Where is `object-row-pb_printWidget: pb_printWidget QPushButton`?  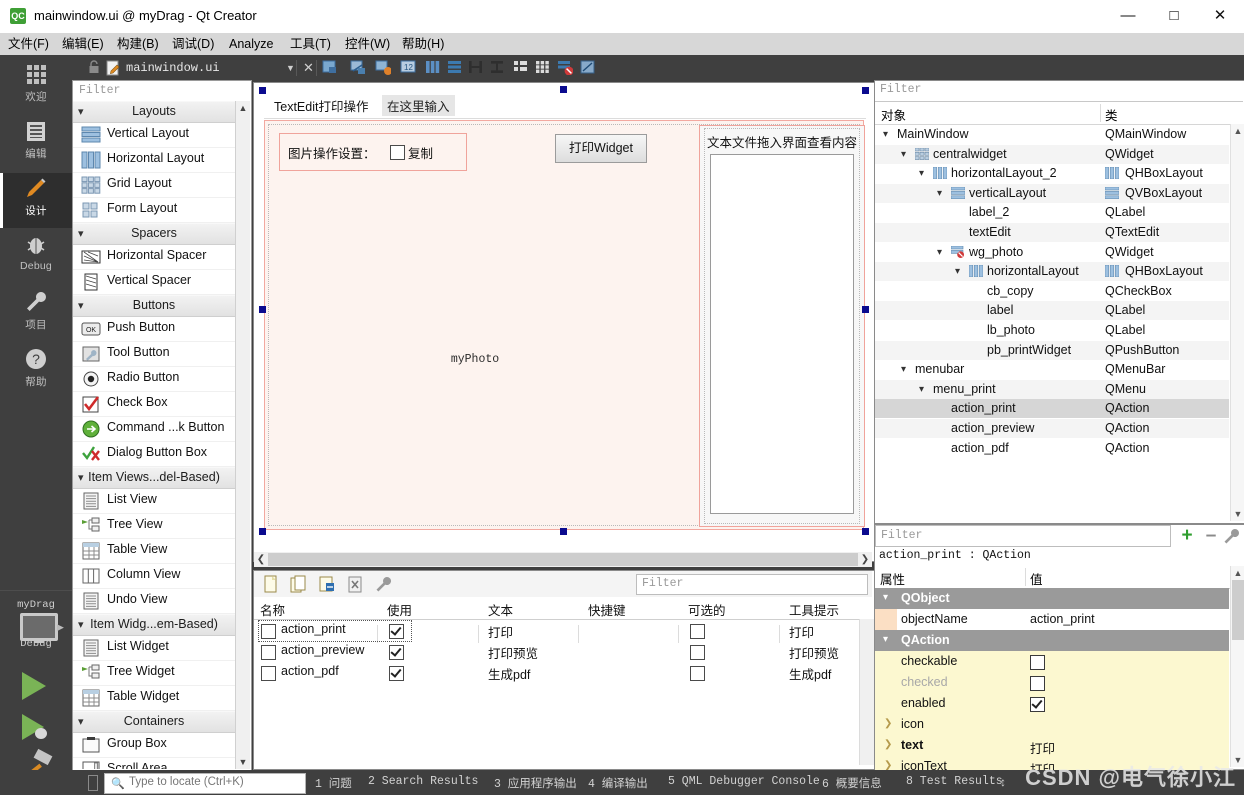
object-row-pb_printWidget: pb_printWidget QPushButton is located at coordinates (1052, 350).